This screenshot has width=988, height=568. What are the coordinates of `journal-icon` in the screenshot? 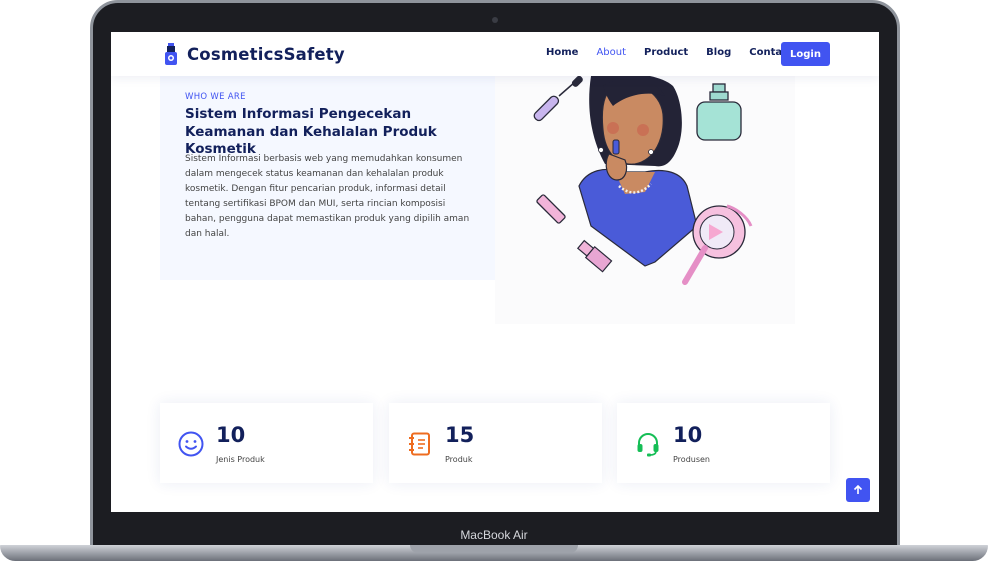 It's located at (419, 444).